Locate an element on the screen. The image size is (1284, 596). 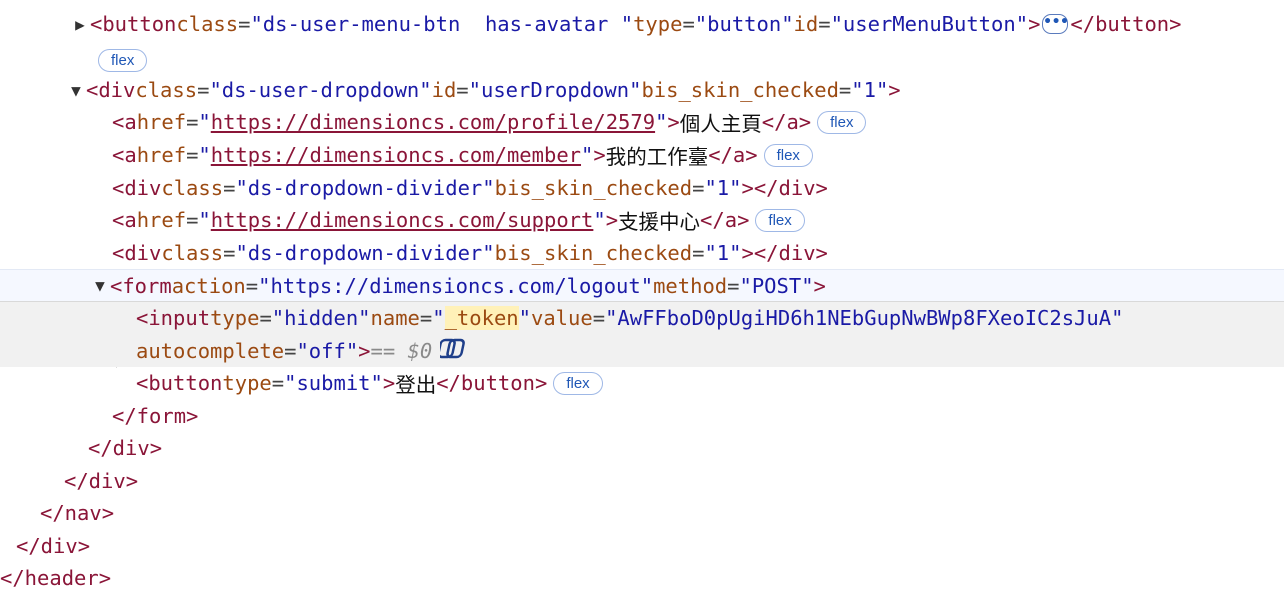
dom-node-nav-close: </nav> is located at coordinates (642, 513).